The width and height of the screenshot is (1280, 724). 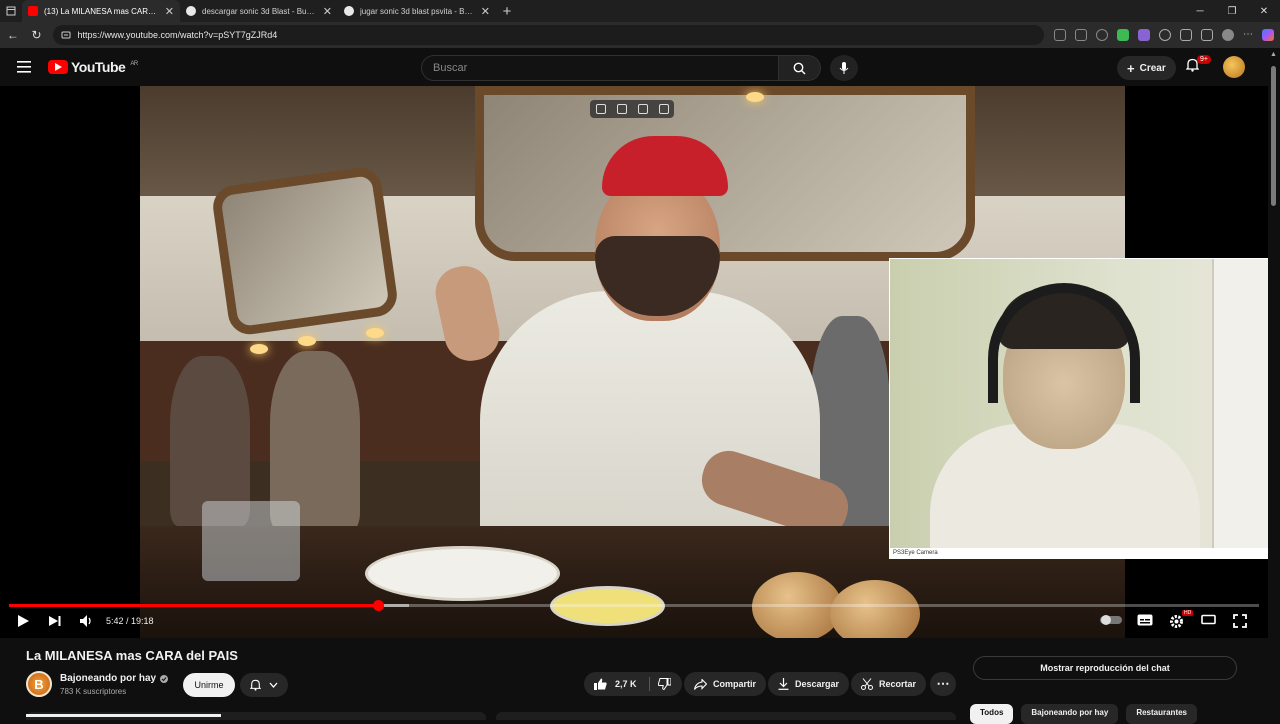 I want to click on search-box: Buscar, so click(x=621, y=68).